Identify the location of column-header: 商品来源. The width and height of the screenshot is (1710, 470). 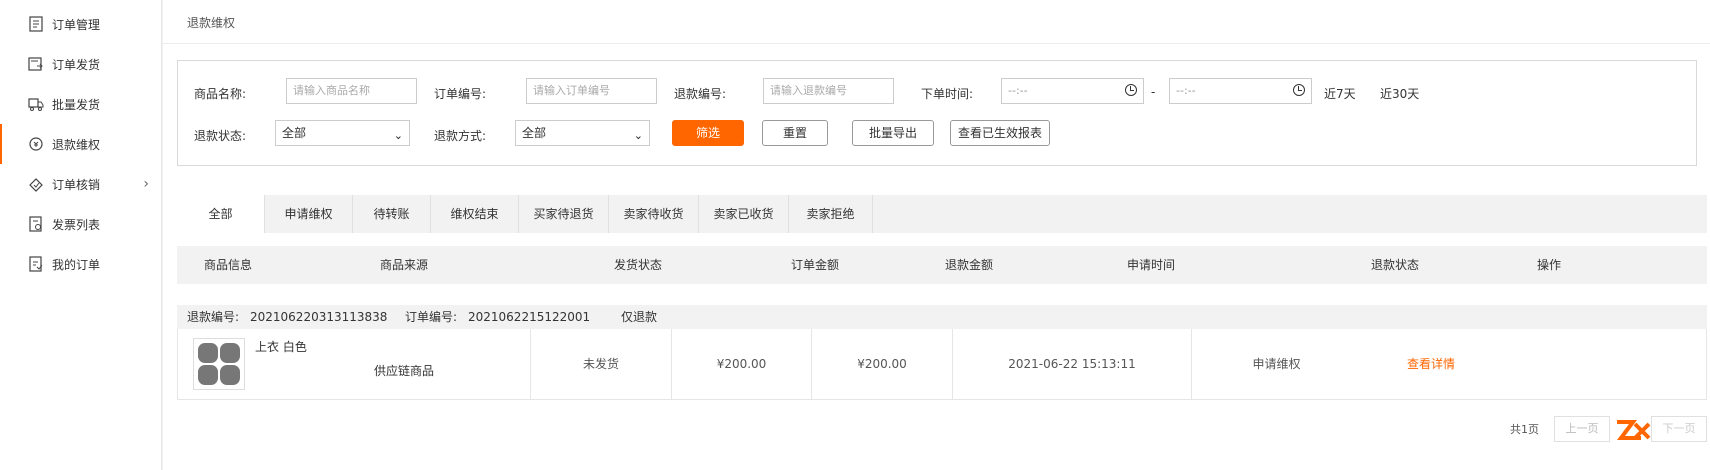
(404, 265).